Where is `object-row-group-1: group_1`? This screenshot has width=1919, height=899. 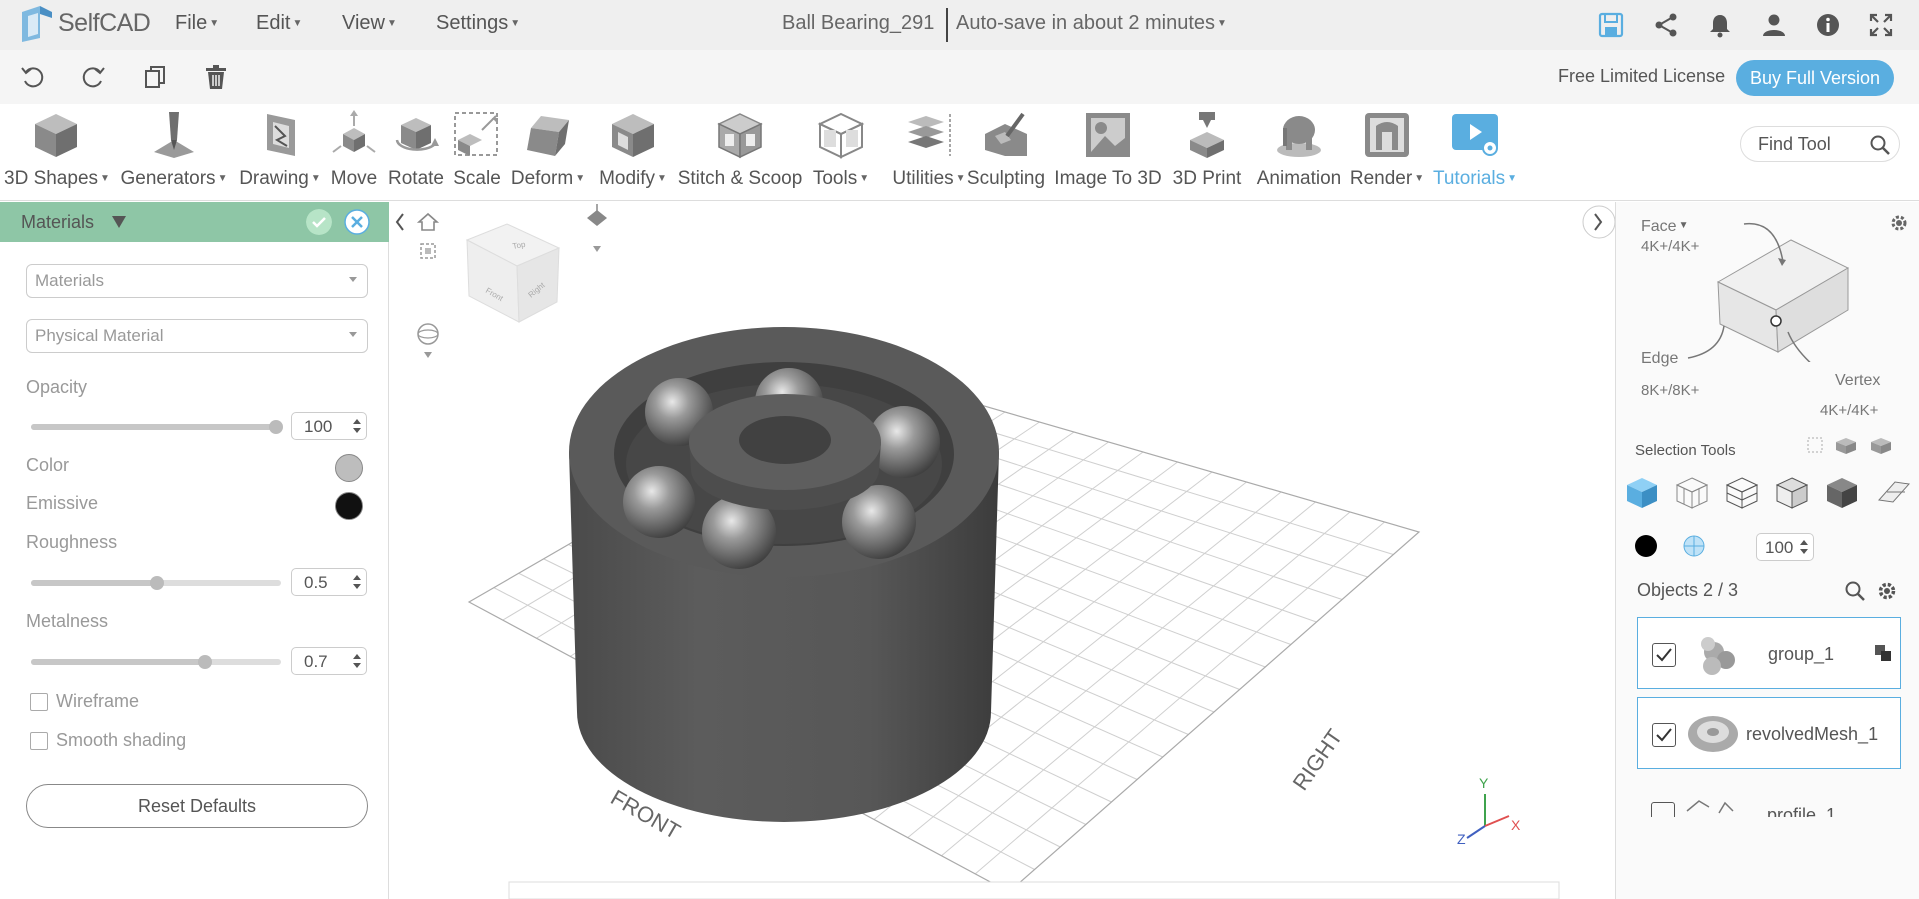
object-row-group-1: group_1 is located at coordinates (1769, 653).